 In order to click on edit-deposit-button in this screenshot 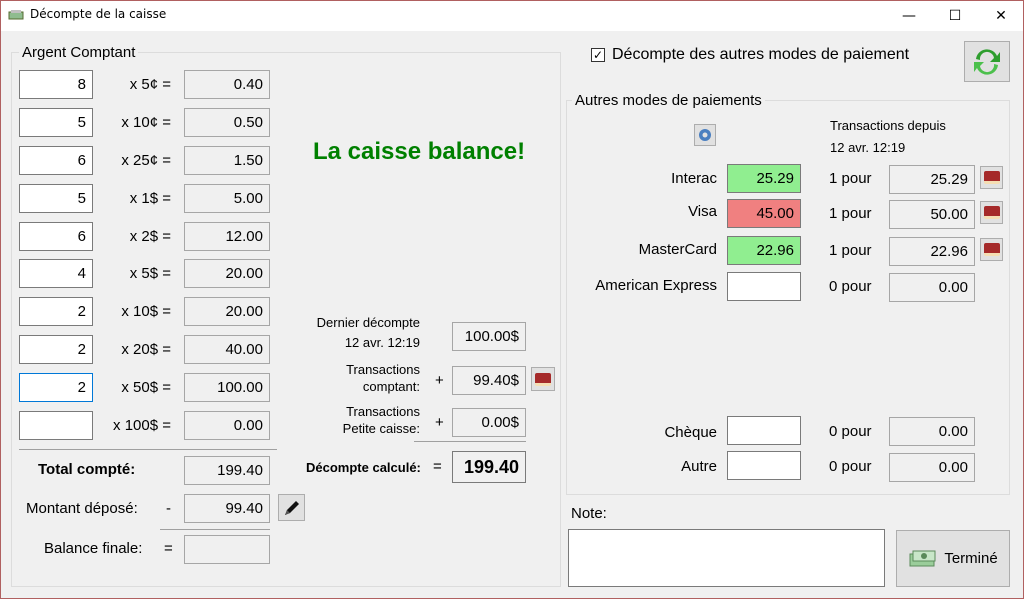, I will do `click(291, 507)`.